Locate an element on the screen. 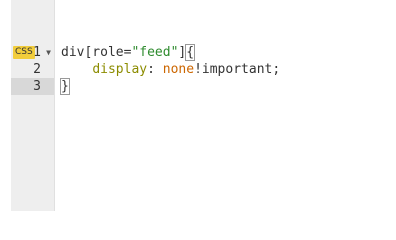 The height and width of the screenshot is (240, 396). semicolon: ; is located at coordinates (276, 69).